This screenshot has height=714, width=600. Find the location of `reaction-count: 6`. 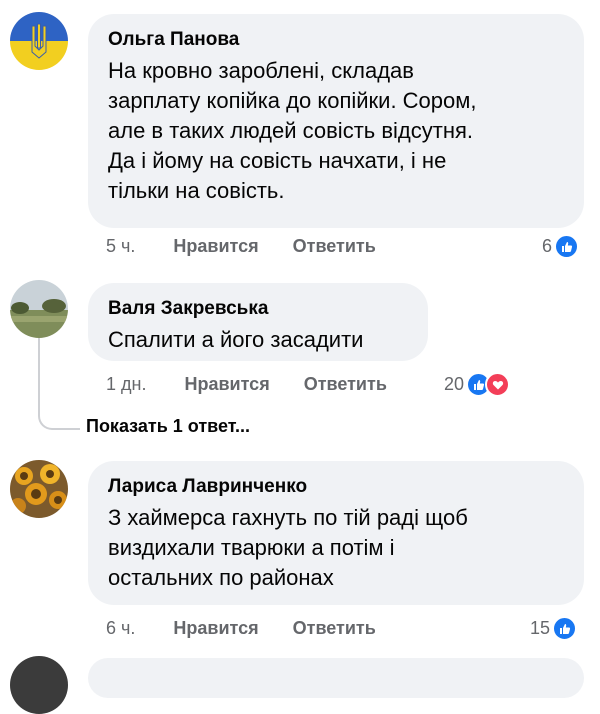

reaction-count: 6 is located at coordinates (547, 246).